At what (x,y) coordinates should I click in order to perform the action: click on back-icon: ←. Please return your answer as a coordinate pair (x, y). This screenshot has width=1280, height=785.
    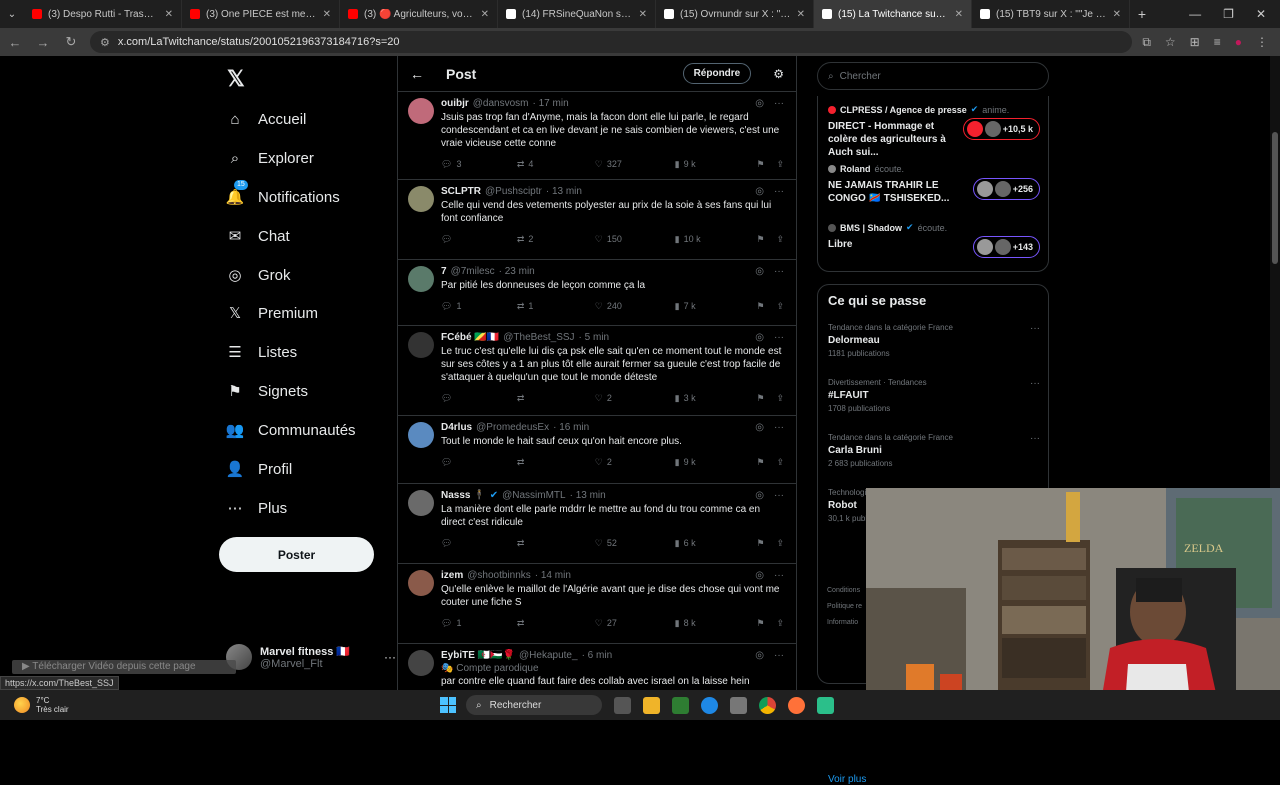
    Looking at the image, I should click on (15, 42).